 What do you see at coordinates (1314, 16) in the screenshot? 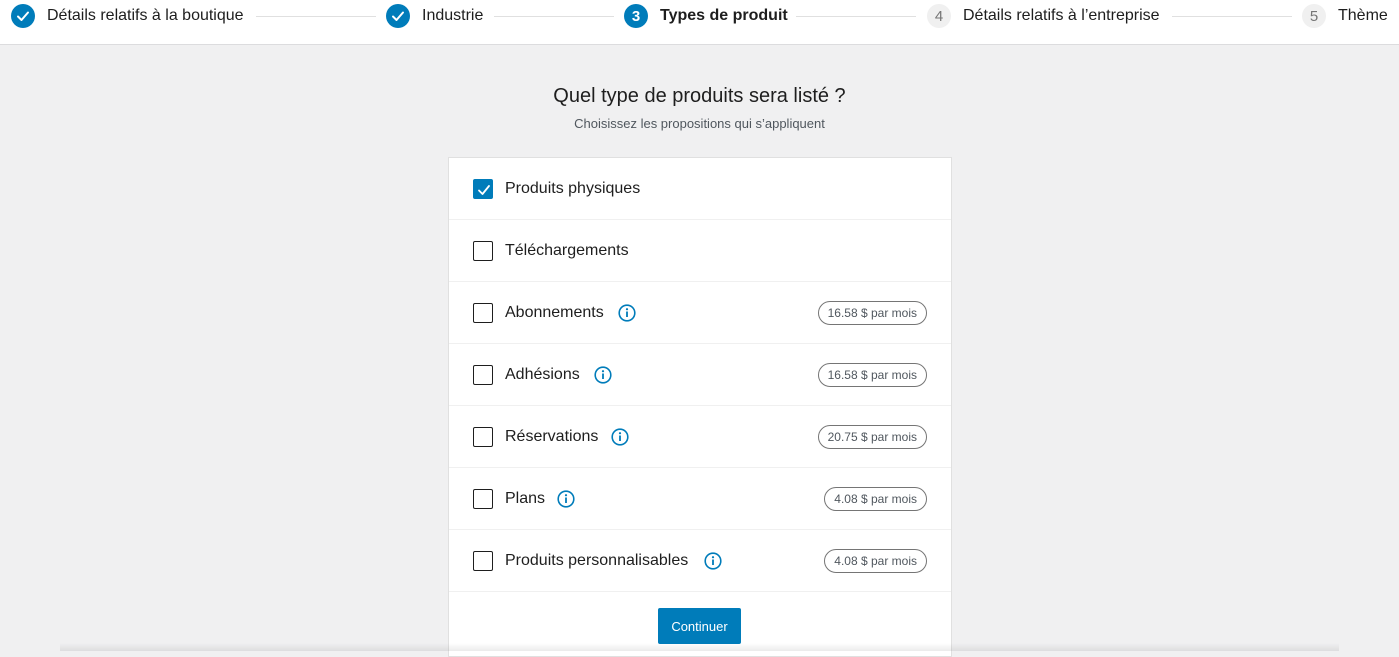
I see `step-number: 5` at bounding box center [1314, 16].